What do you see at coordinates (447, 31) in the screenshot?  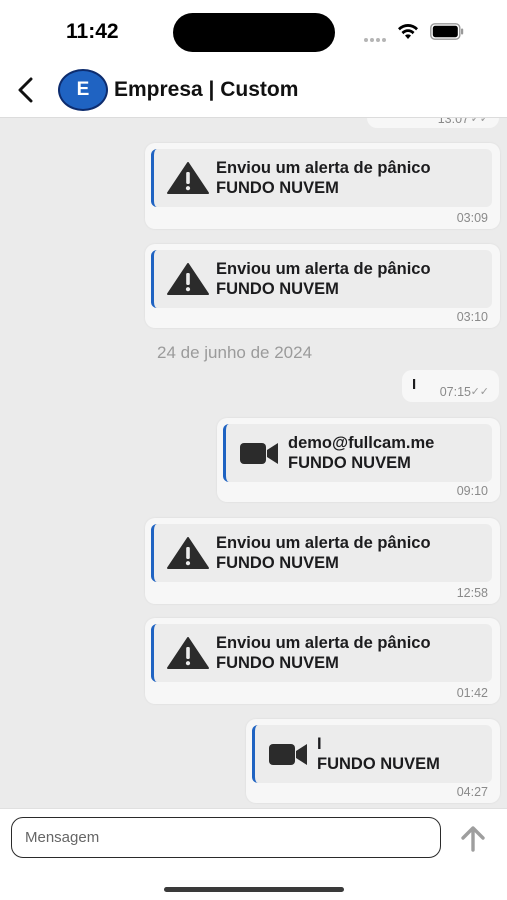 I see `battery-icon` at bounding box center [447, 31].